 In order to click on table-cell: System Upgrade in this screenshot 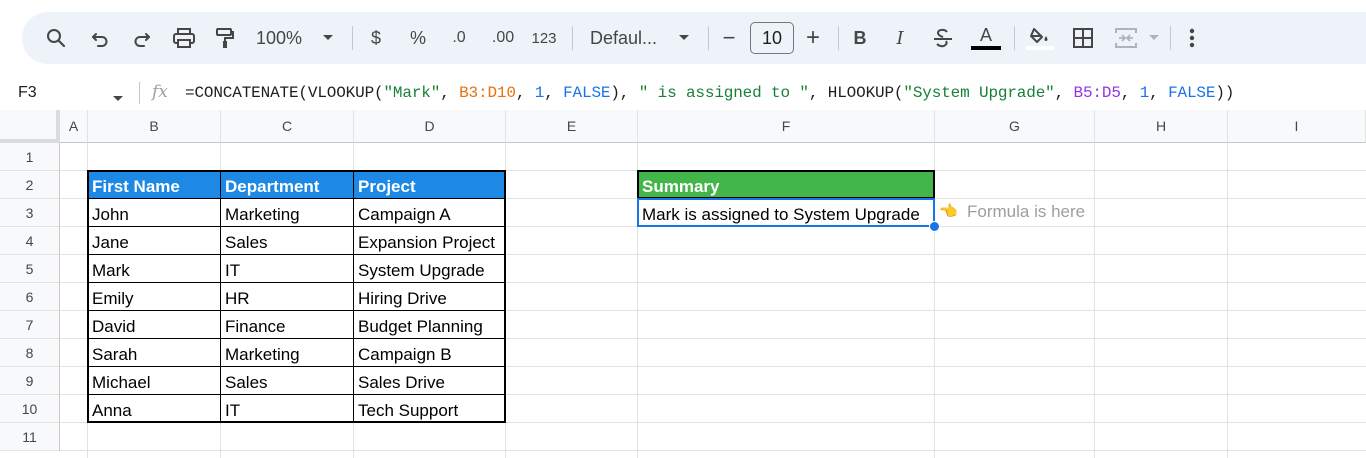, I will do `click(430, 269)`.